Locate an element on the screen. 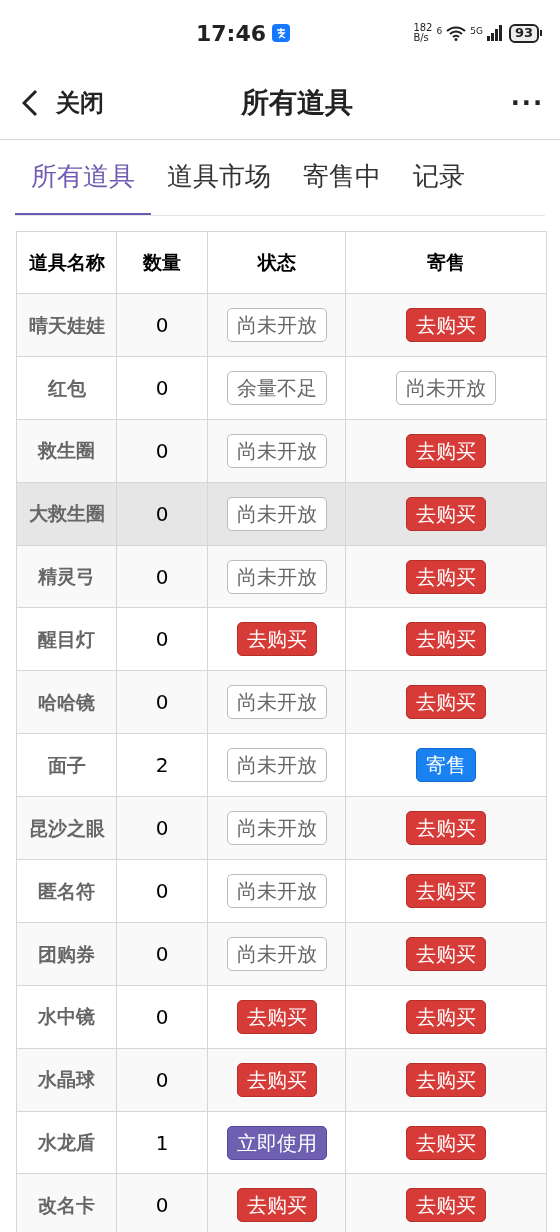 The width and height of the screenshot is (560, 1232). back-icon is located at coordinates (30, 102).